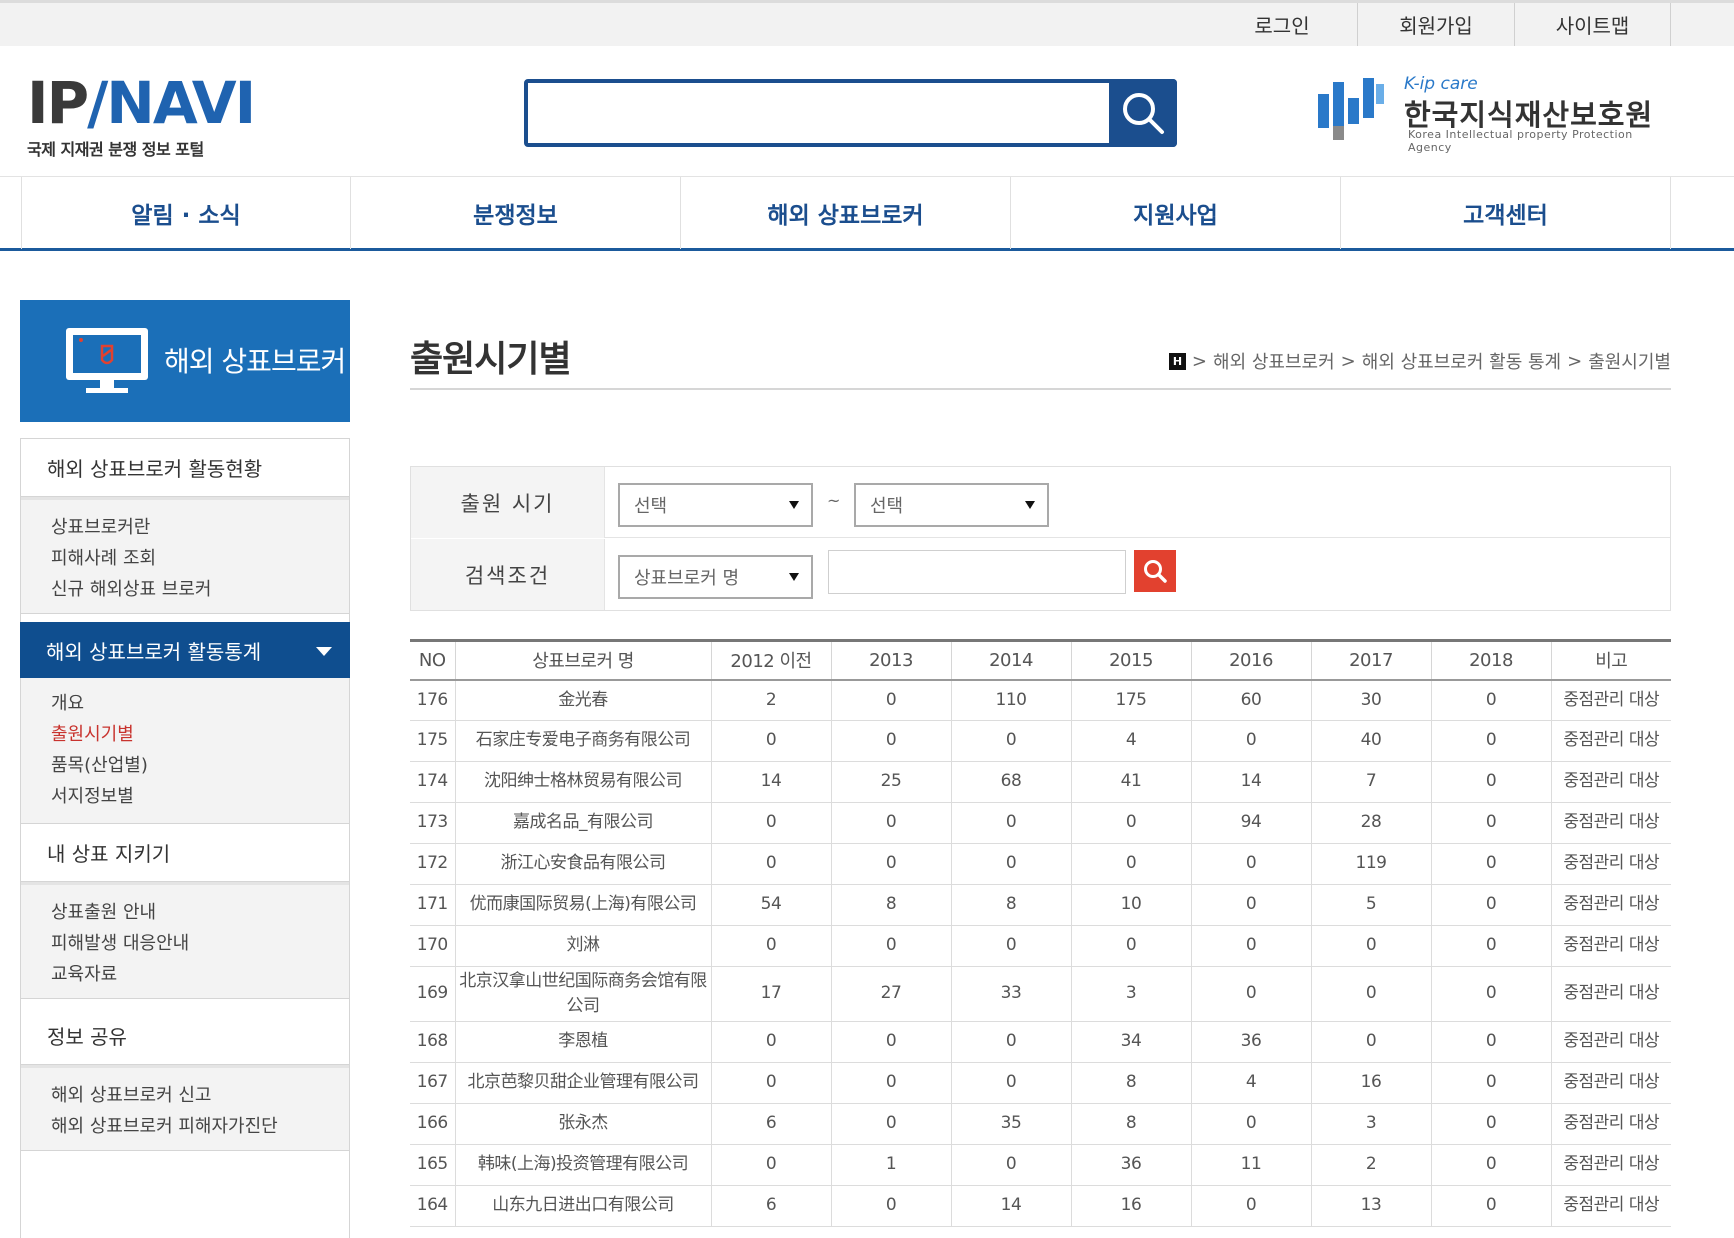  What do you see at coordinates (200, 703) in the screenshot?
I see `sidebar-item-overview: 개요` at bounding box center [200, 703].